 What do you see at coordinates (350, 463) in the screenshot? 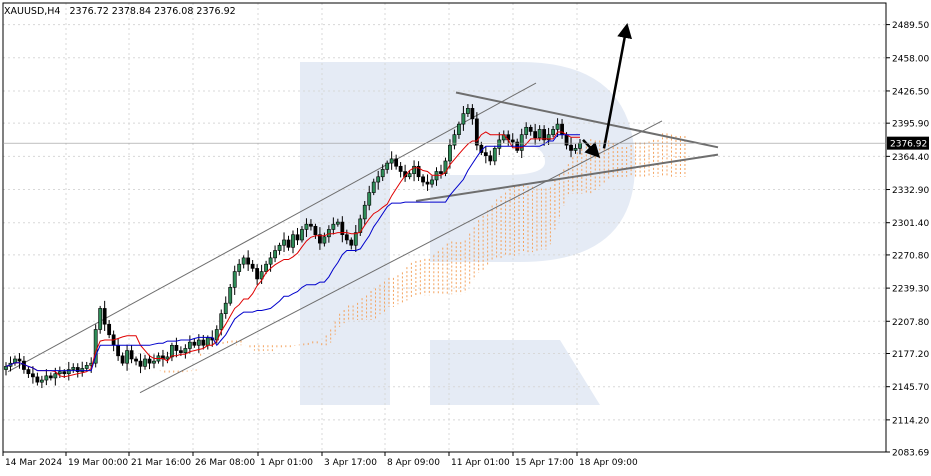
I see `x-tick-label: 3 Apr 17:00` at bounding box center [350, 463].